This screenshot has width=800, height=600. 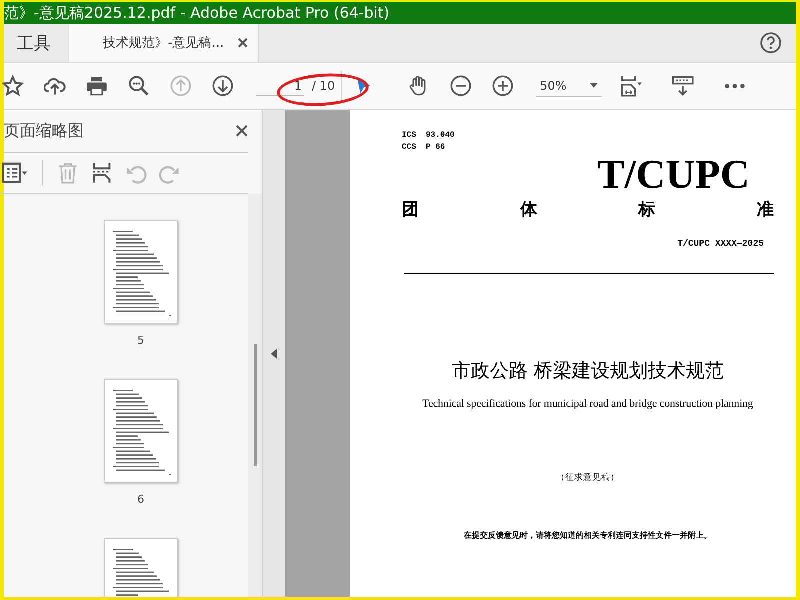 What do you see at coordinates (197, 13) in the screenshot?
I see `window-title: 范》-意见稿2025.12.pdf - Adobe Acrobat Pro (64-bit)` at bounding box center [197, 13].